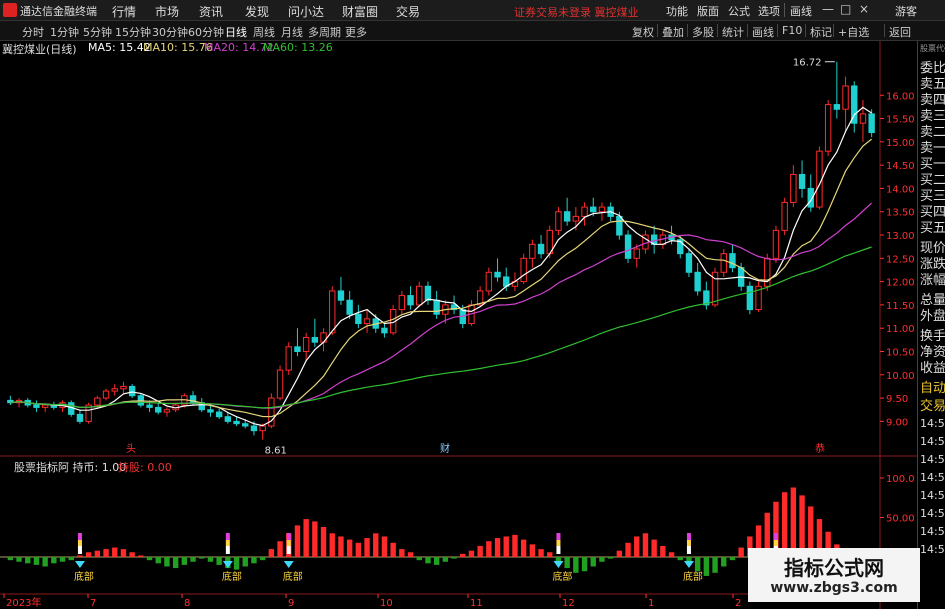 This screenshot has height=609, width=945. What do you see at coordinates (900, 120) in the screenshot?
I see `y-axis-tick-label: 15.50` at bounding box center [900, 120].